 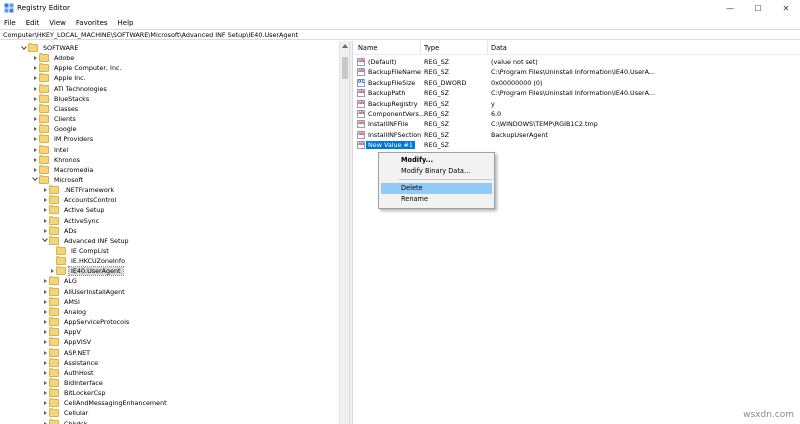 What do you see at coordinates (73, 210) in the screenshot?
I see `tree-item: Active Setup` at bounding box center [73, 210].